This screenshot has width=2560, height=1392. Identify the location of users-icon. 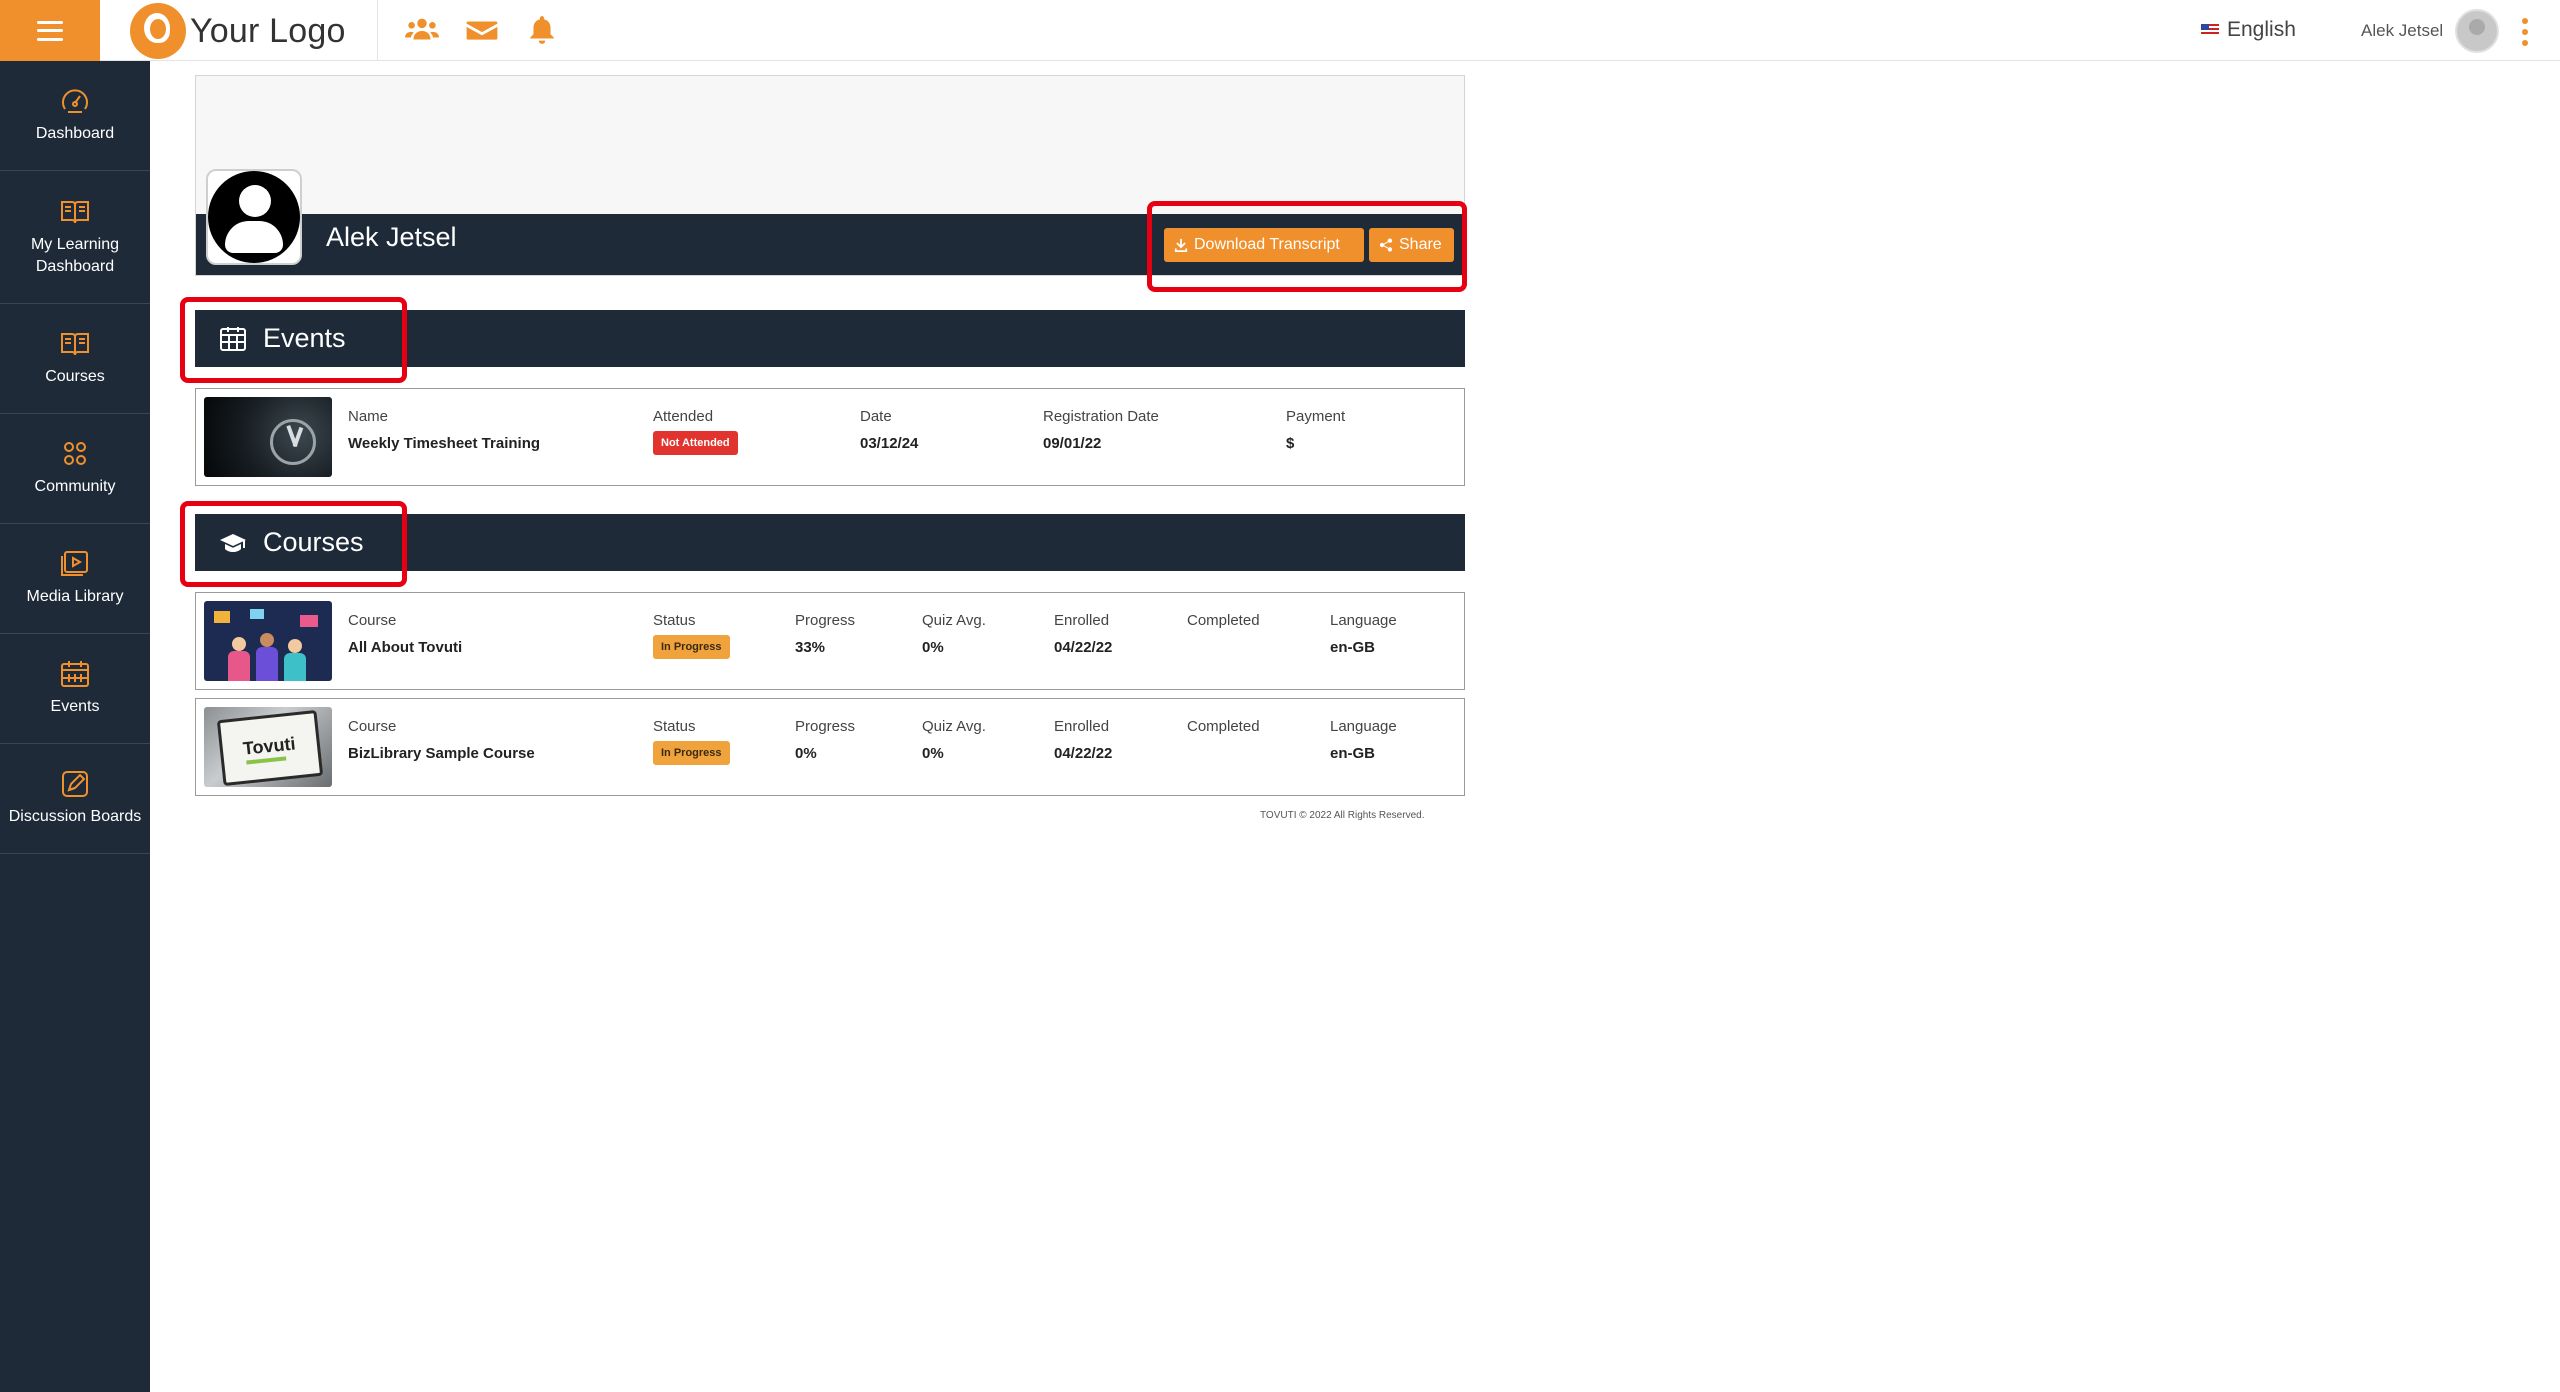
(422, 32).